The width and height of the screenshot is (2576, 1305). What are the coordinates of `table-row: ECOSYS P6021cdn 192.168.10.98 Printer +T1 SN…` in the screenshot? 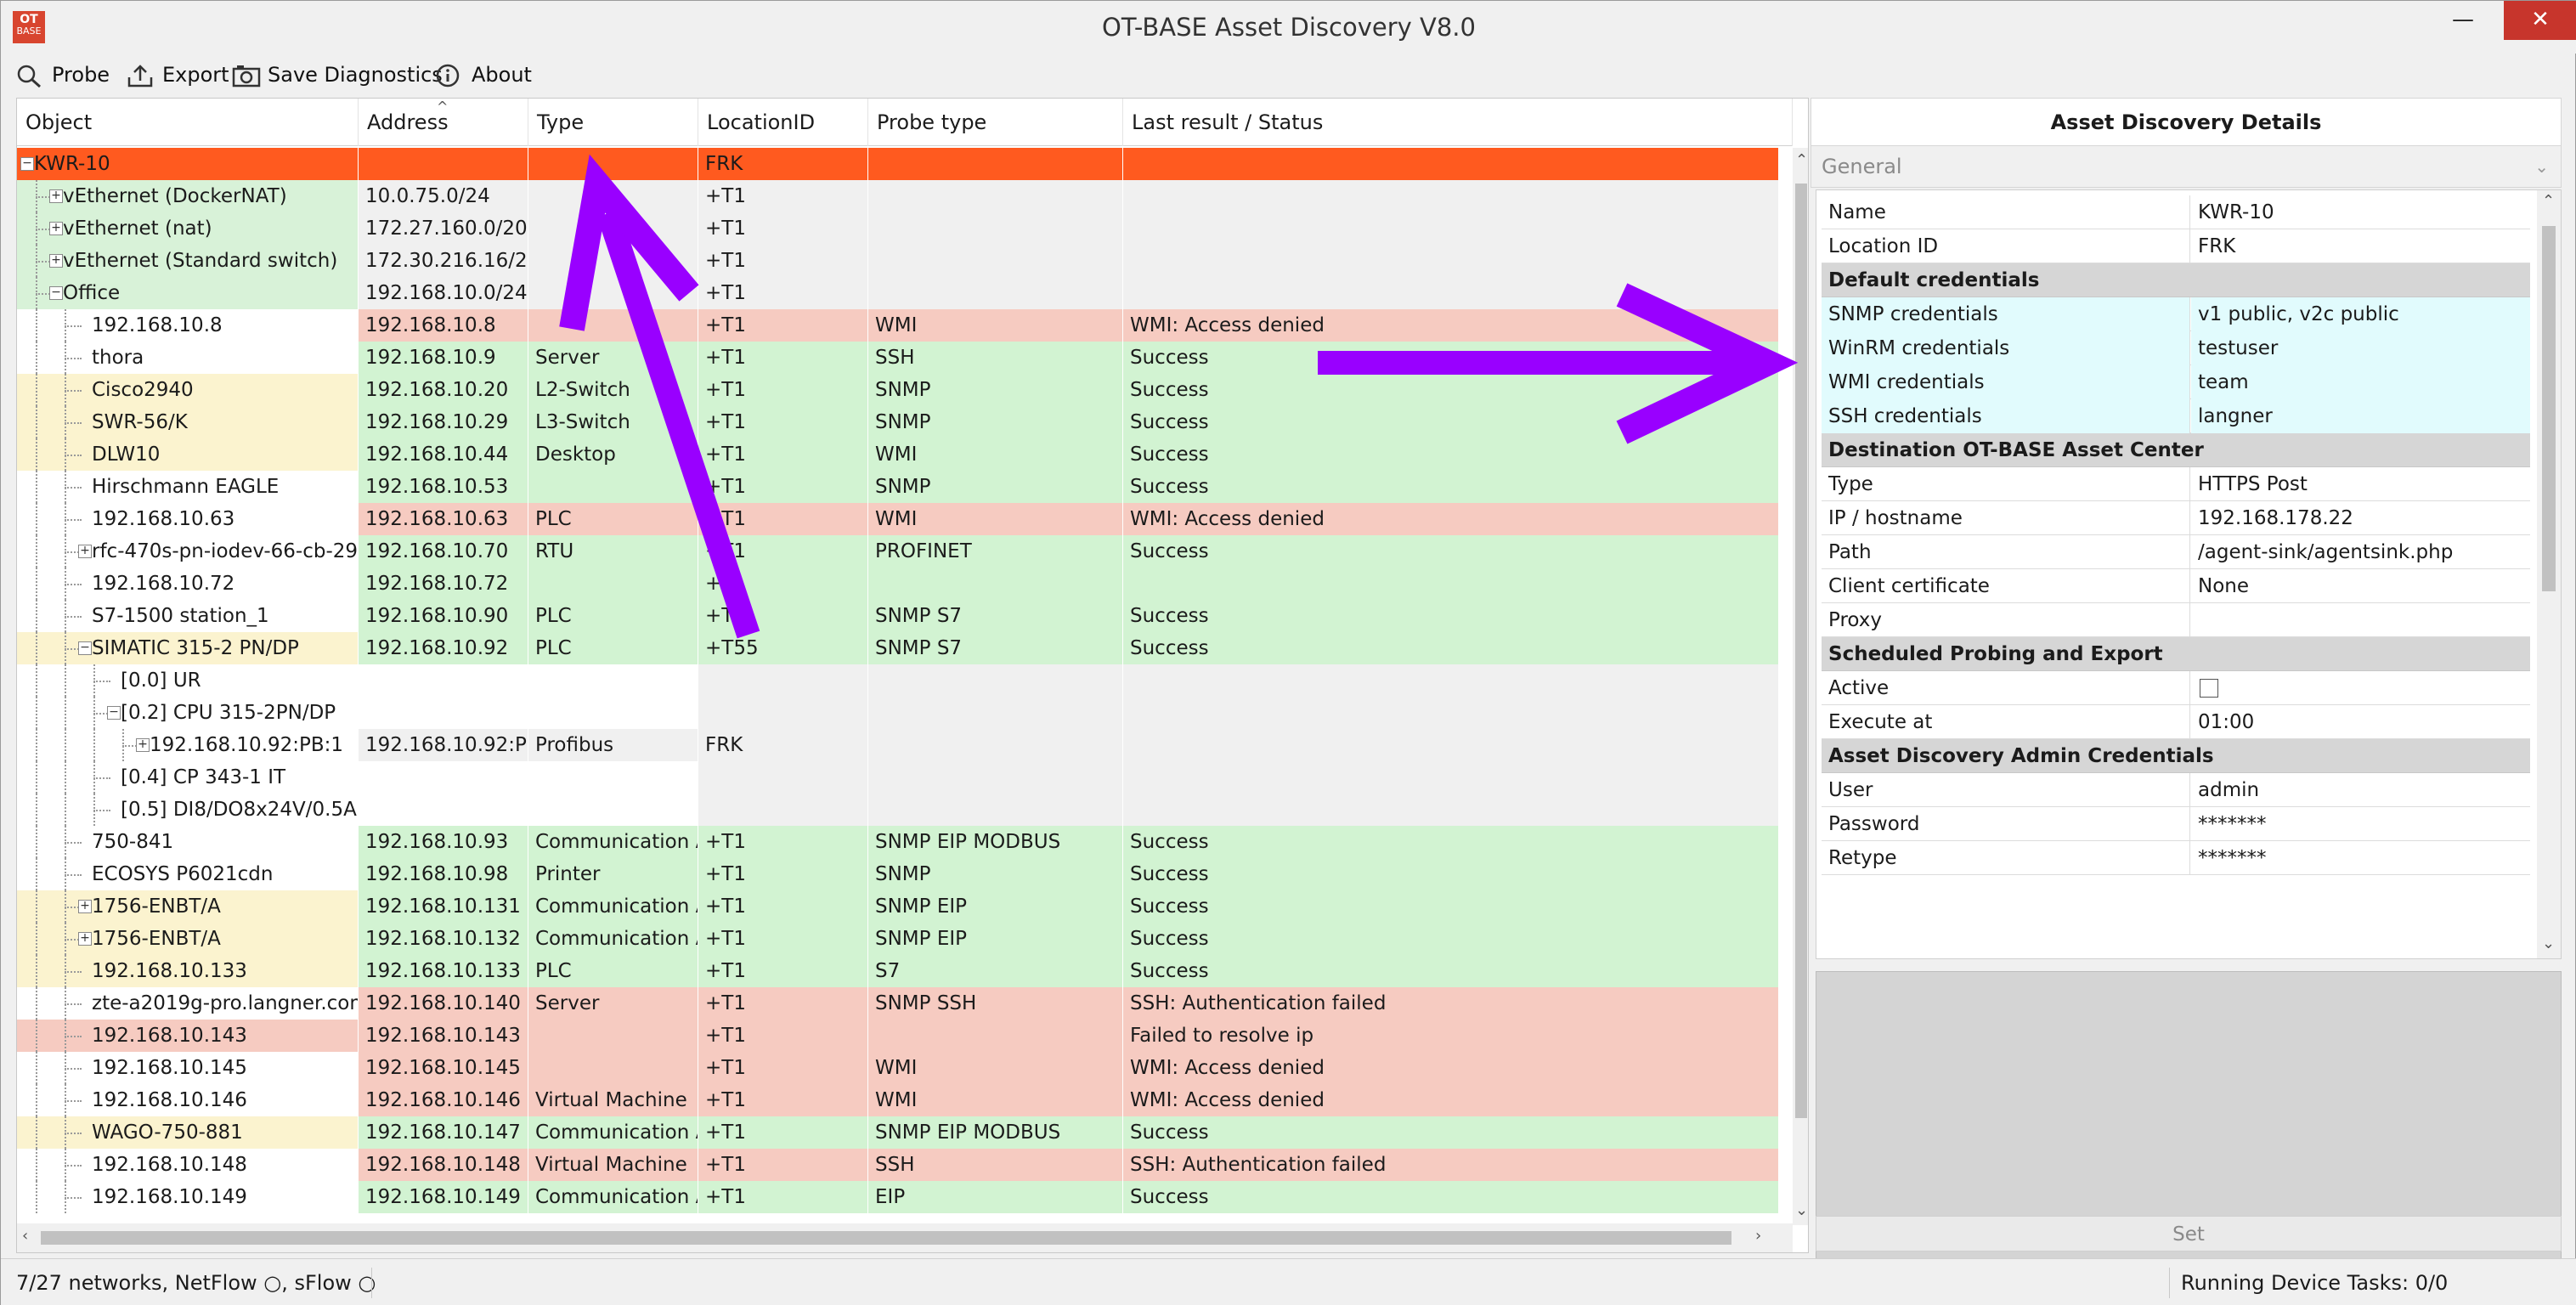 It's located at (898, 874).